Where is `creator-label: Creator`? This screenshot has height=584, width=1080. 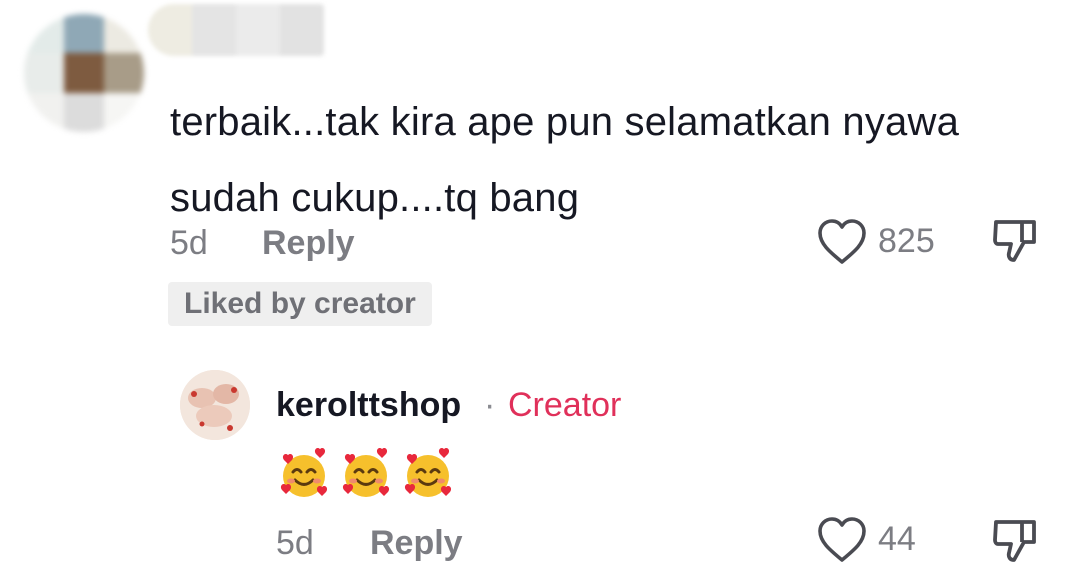 creator-label: Creator is located at coordinates (565, 405).